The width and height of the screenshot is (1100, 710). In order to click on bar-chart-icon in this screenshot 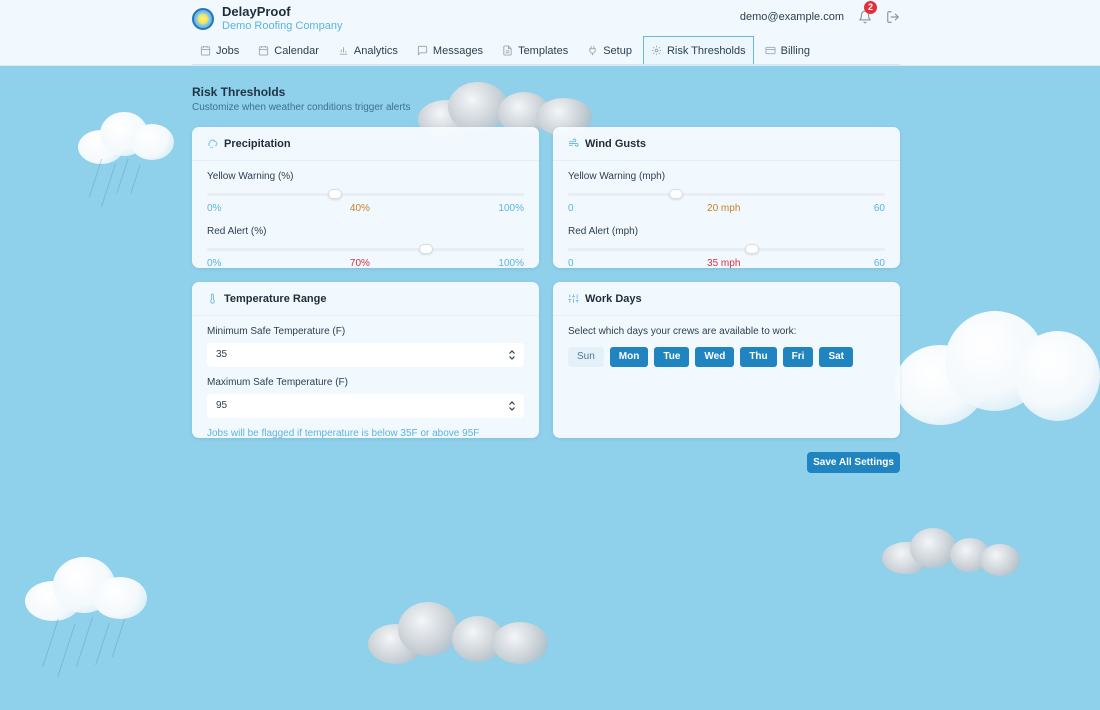, I will do `click(343, 51)`.